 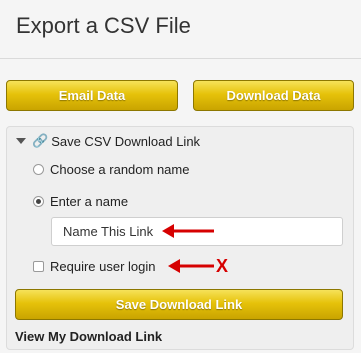 What do you see at coordinates (38, 201) in the screenshot?
I see `enter-name-radio` at bounding box center [38, 201].